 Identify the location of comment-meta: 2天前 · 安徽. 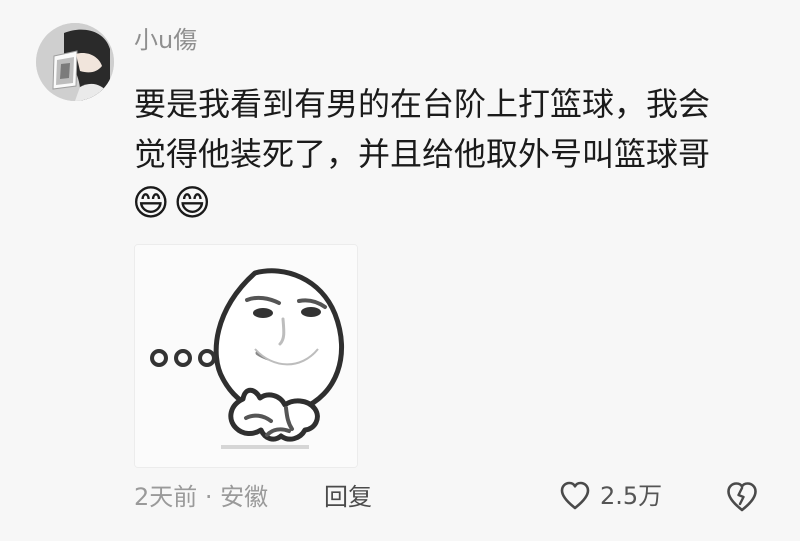
(201, 497).